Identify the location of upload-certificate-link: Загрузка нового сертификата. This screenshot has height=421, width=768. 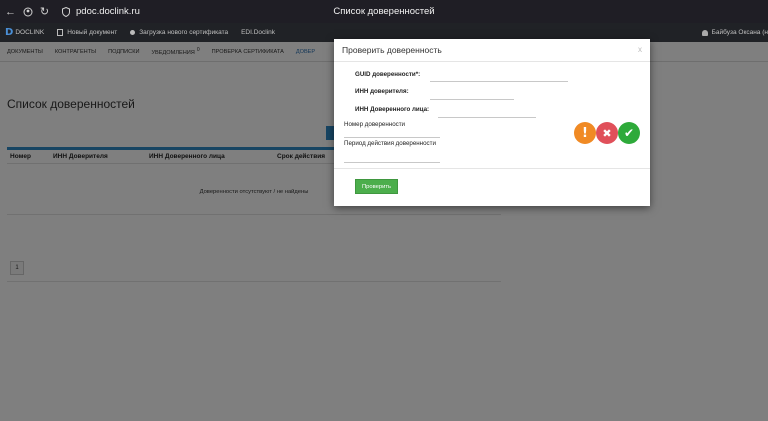
(179, 32).